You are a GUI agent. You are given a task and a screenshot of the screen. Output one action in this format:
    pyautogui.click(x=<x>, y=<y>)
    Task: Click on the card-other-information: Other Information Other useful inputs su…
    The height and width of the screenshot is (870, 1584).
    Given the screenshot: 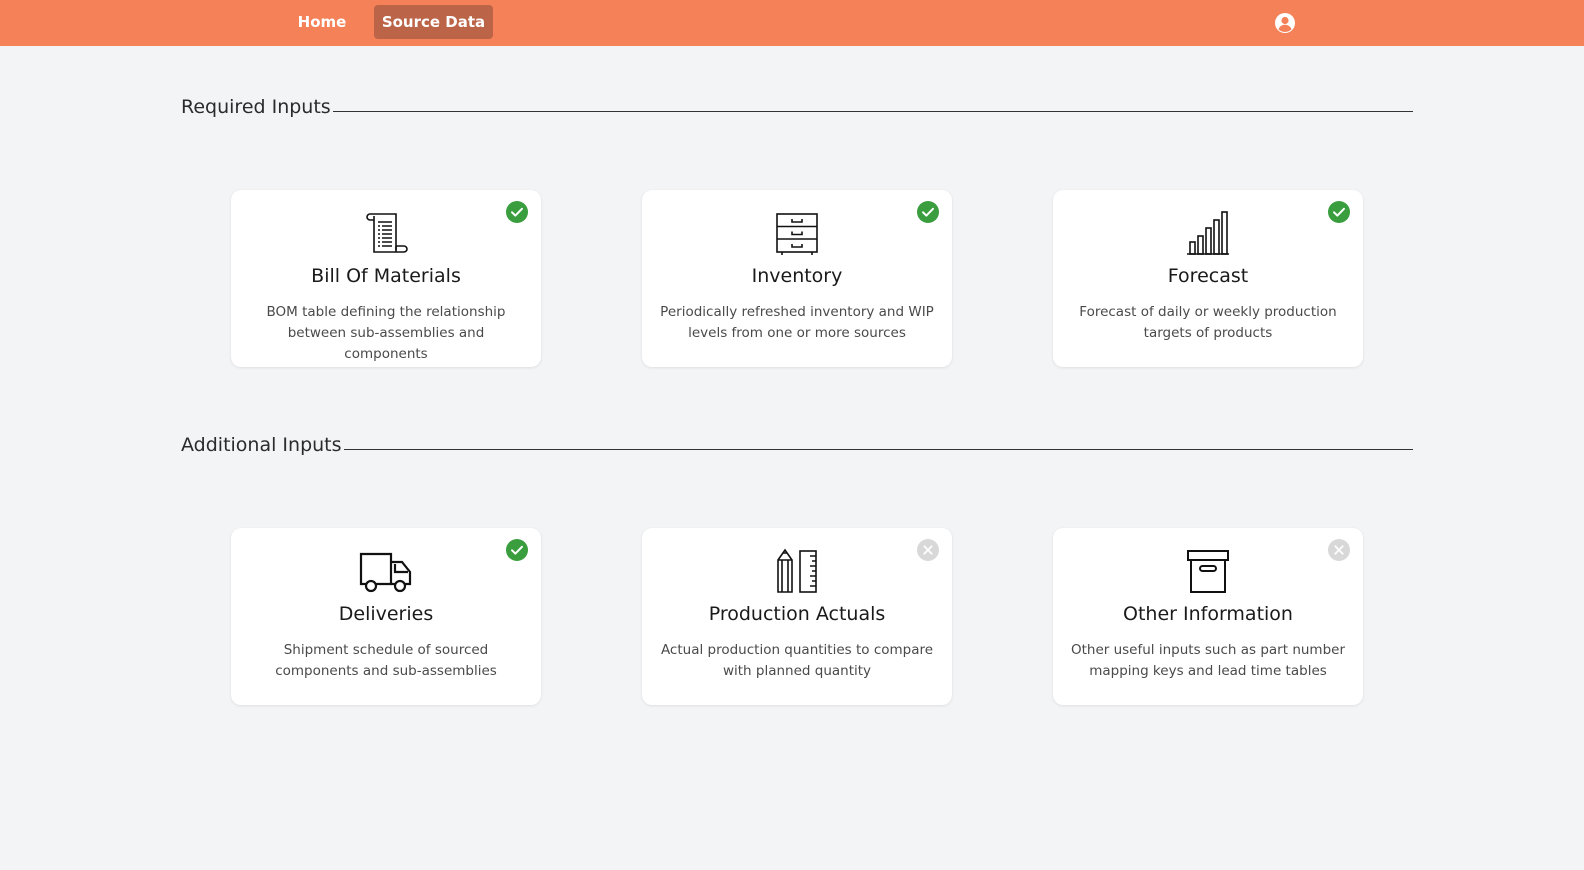 What is the action you would take?
    pyautogui.click(x=1208, y=616)
    